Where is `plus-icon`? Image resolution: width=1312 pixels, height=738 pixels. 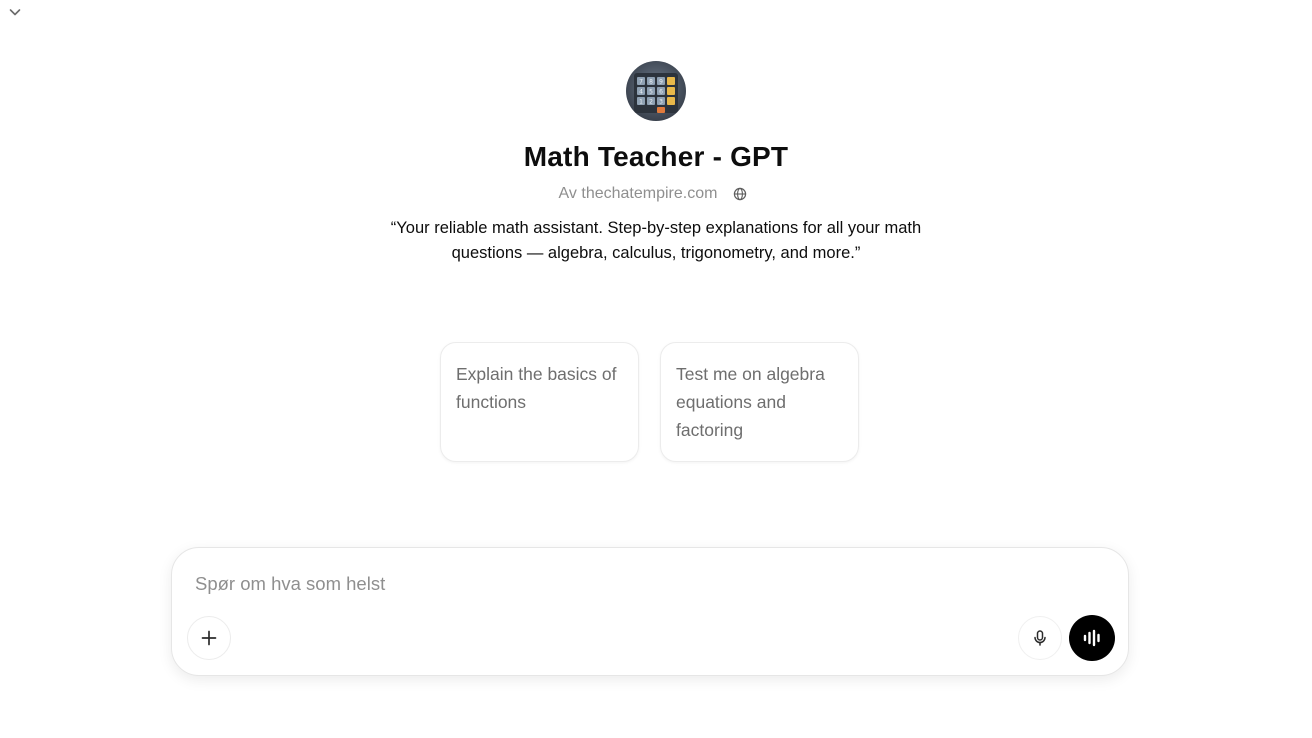
plus-icon is located at coordinates (209, 638).